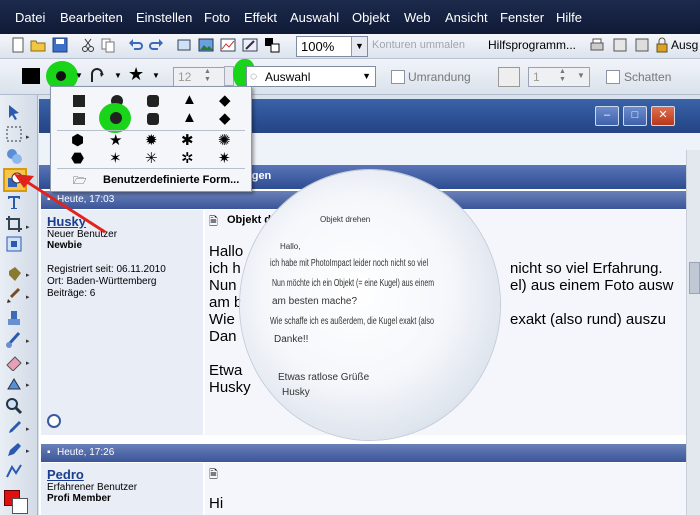 The image size is (700, 515). Describe the element at coordinates (315, 301) in the screenshot. I see `sphere-text: am besten mache?` at that location.